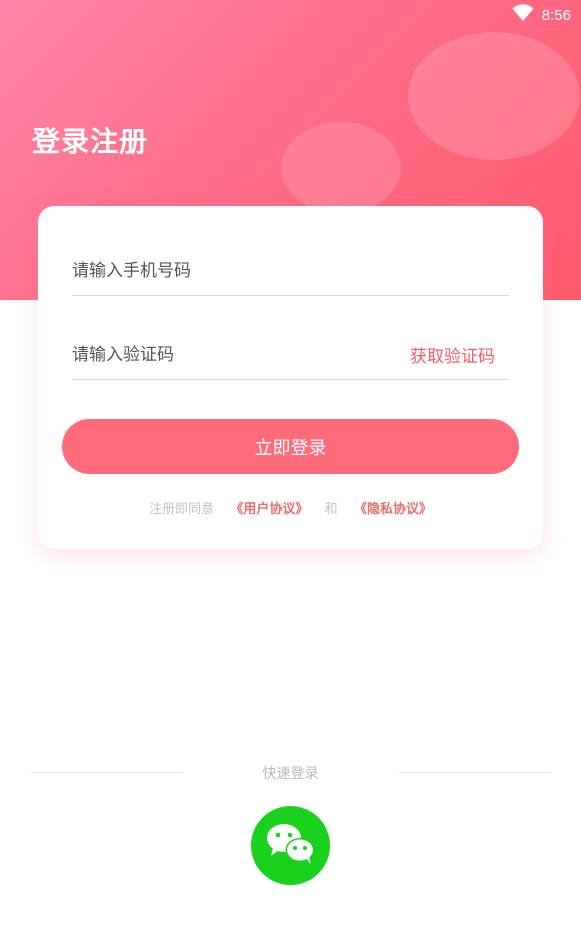 The width and height of the screenshot is (581, 930). I want to click on status-time: 8:56, so click(556, 15).